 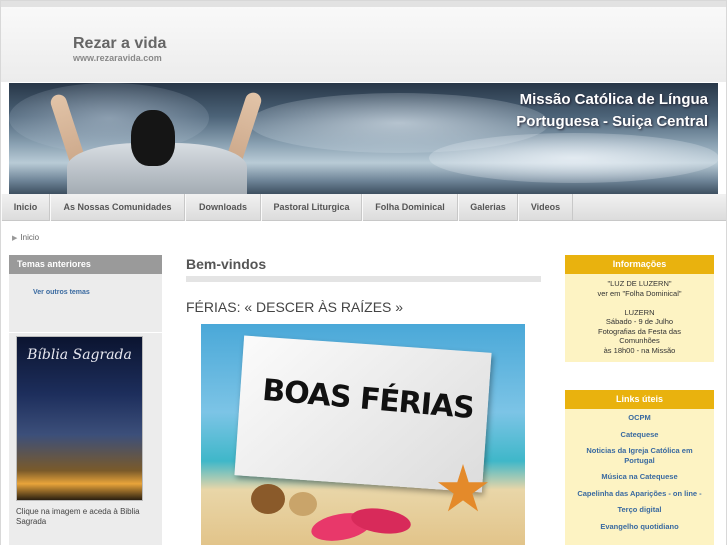 What do you see at coordinates (363, 279) in the screenshot?
I see `title-rule` at bounding box center [363, 279].